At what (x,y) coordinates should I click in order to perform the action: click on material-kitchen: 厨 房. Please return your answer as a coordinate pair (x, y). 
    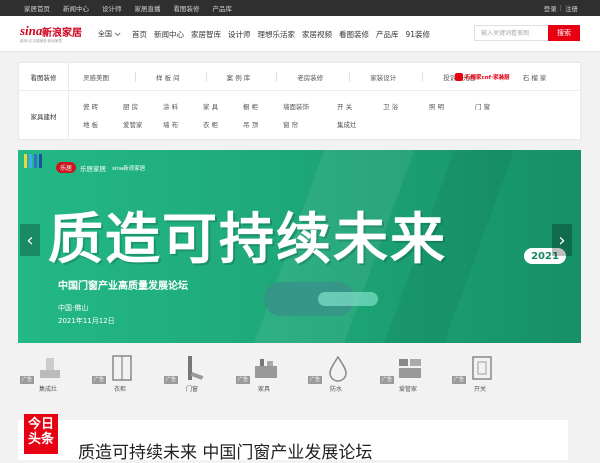
    Looking at the image, I should click on (143, 106).